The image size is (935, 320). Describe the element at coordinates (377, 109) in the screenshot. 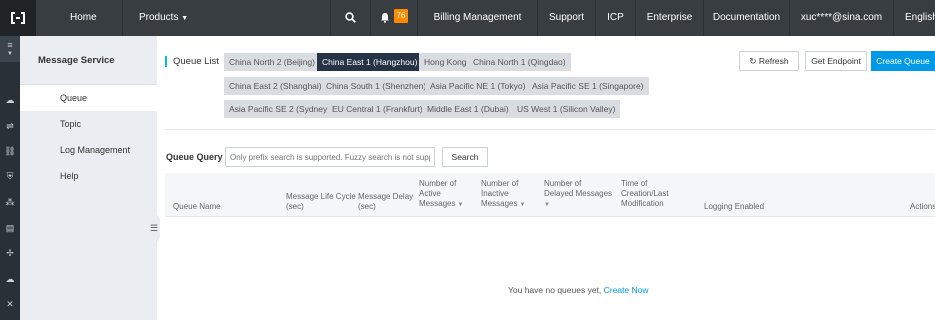

I see `region-tab-frankfurt: EU Central 1 (Frankfurt)` at that location.